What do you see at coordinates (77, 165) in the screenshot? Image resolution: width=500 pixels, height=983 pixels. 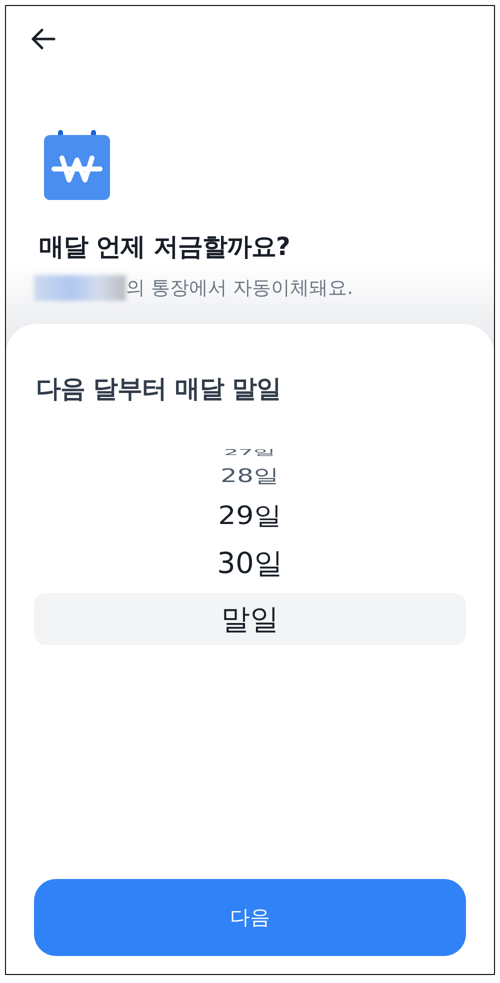 I see `calendar-won-icon` at bounding box center [77, 165].